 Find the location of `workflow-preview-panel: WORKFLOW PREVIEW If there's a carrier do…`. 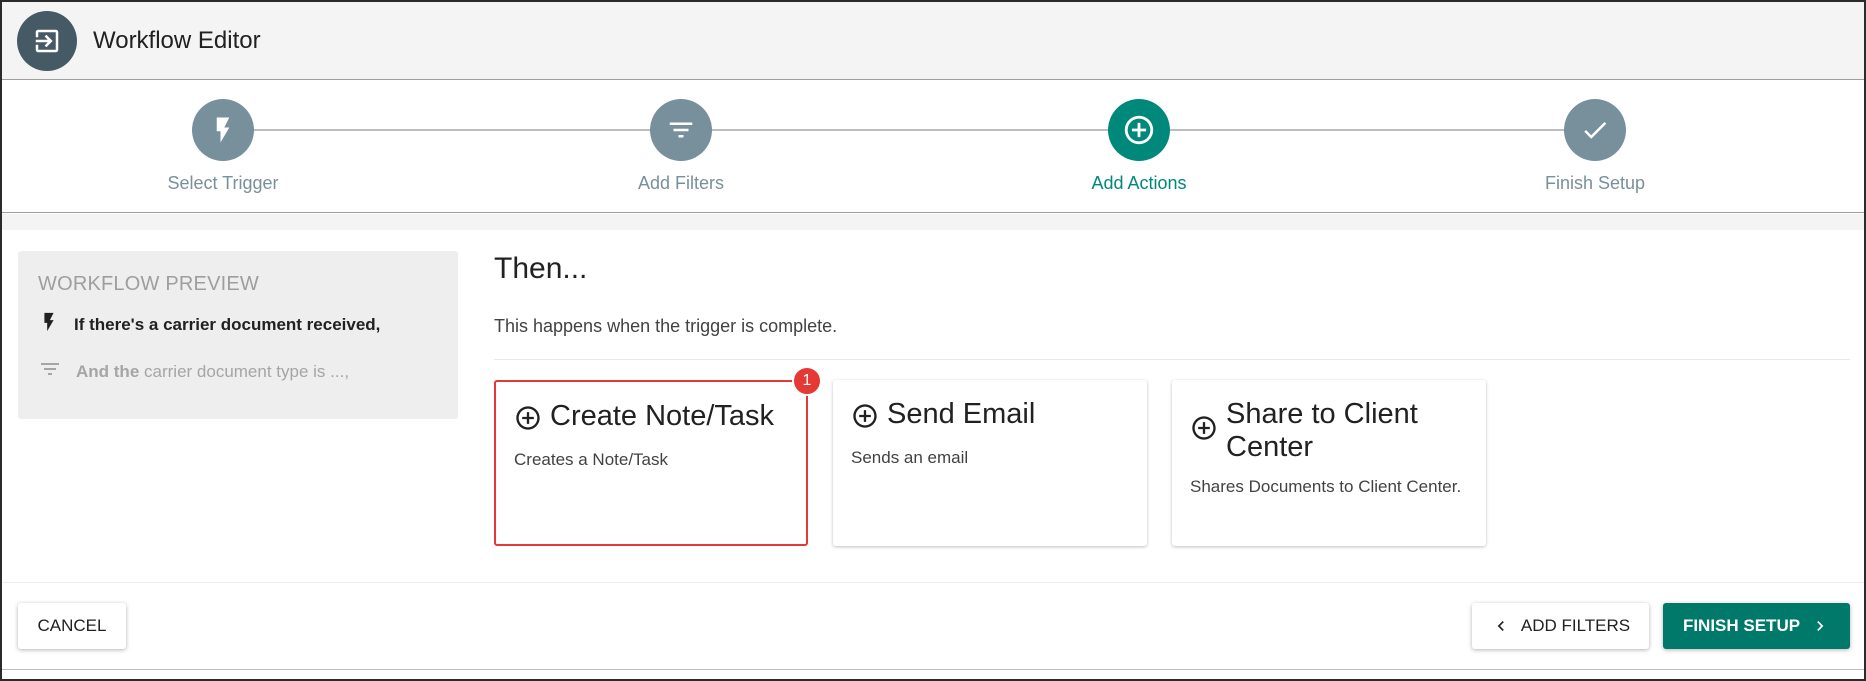

workflow-preview-panel: WORKFLOW PREVIEW If there's a carrier do… is located at coordinates (238, 335).